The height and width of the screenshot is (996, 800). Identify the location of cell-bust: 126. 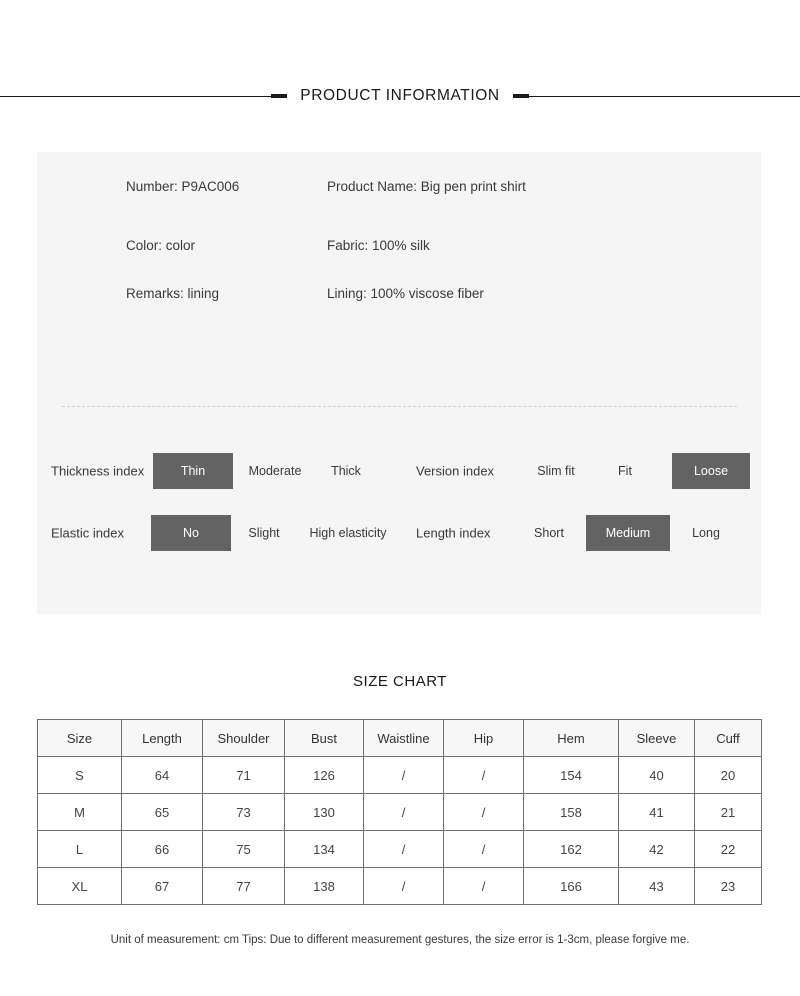
(324, 775).